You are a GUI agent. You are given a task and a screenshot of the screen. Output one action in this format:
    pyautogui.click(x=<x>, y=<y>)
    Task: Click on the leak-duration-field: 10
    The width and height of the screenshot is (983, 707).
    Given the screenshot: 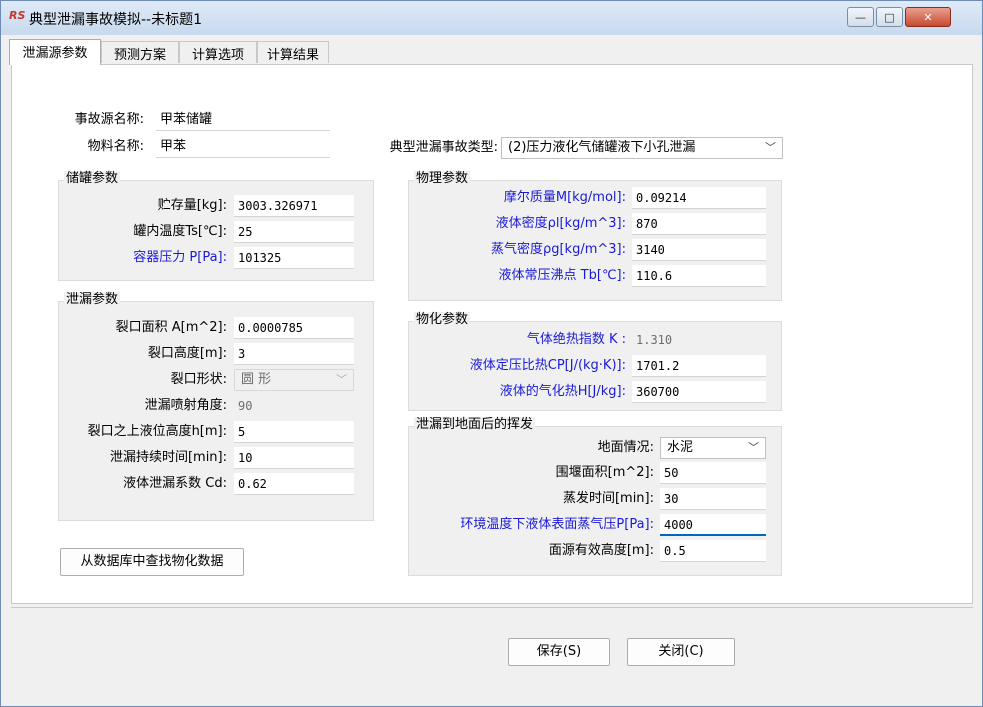 What is the action you would take?
    pyautogui.click(x=294, y=458)
    